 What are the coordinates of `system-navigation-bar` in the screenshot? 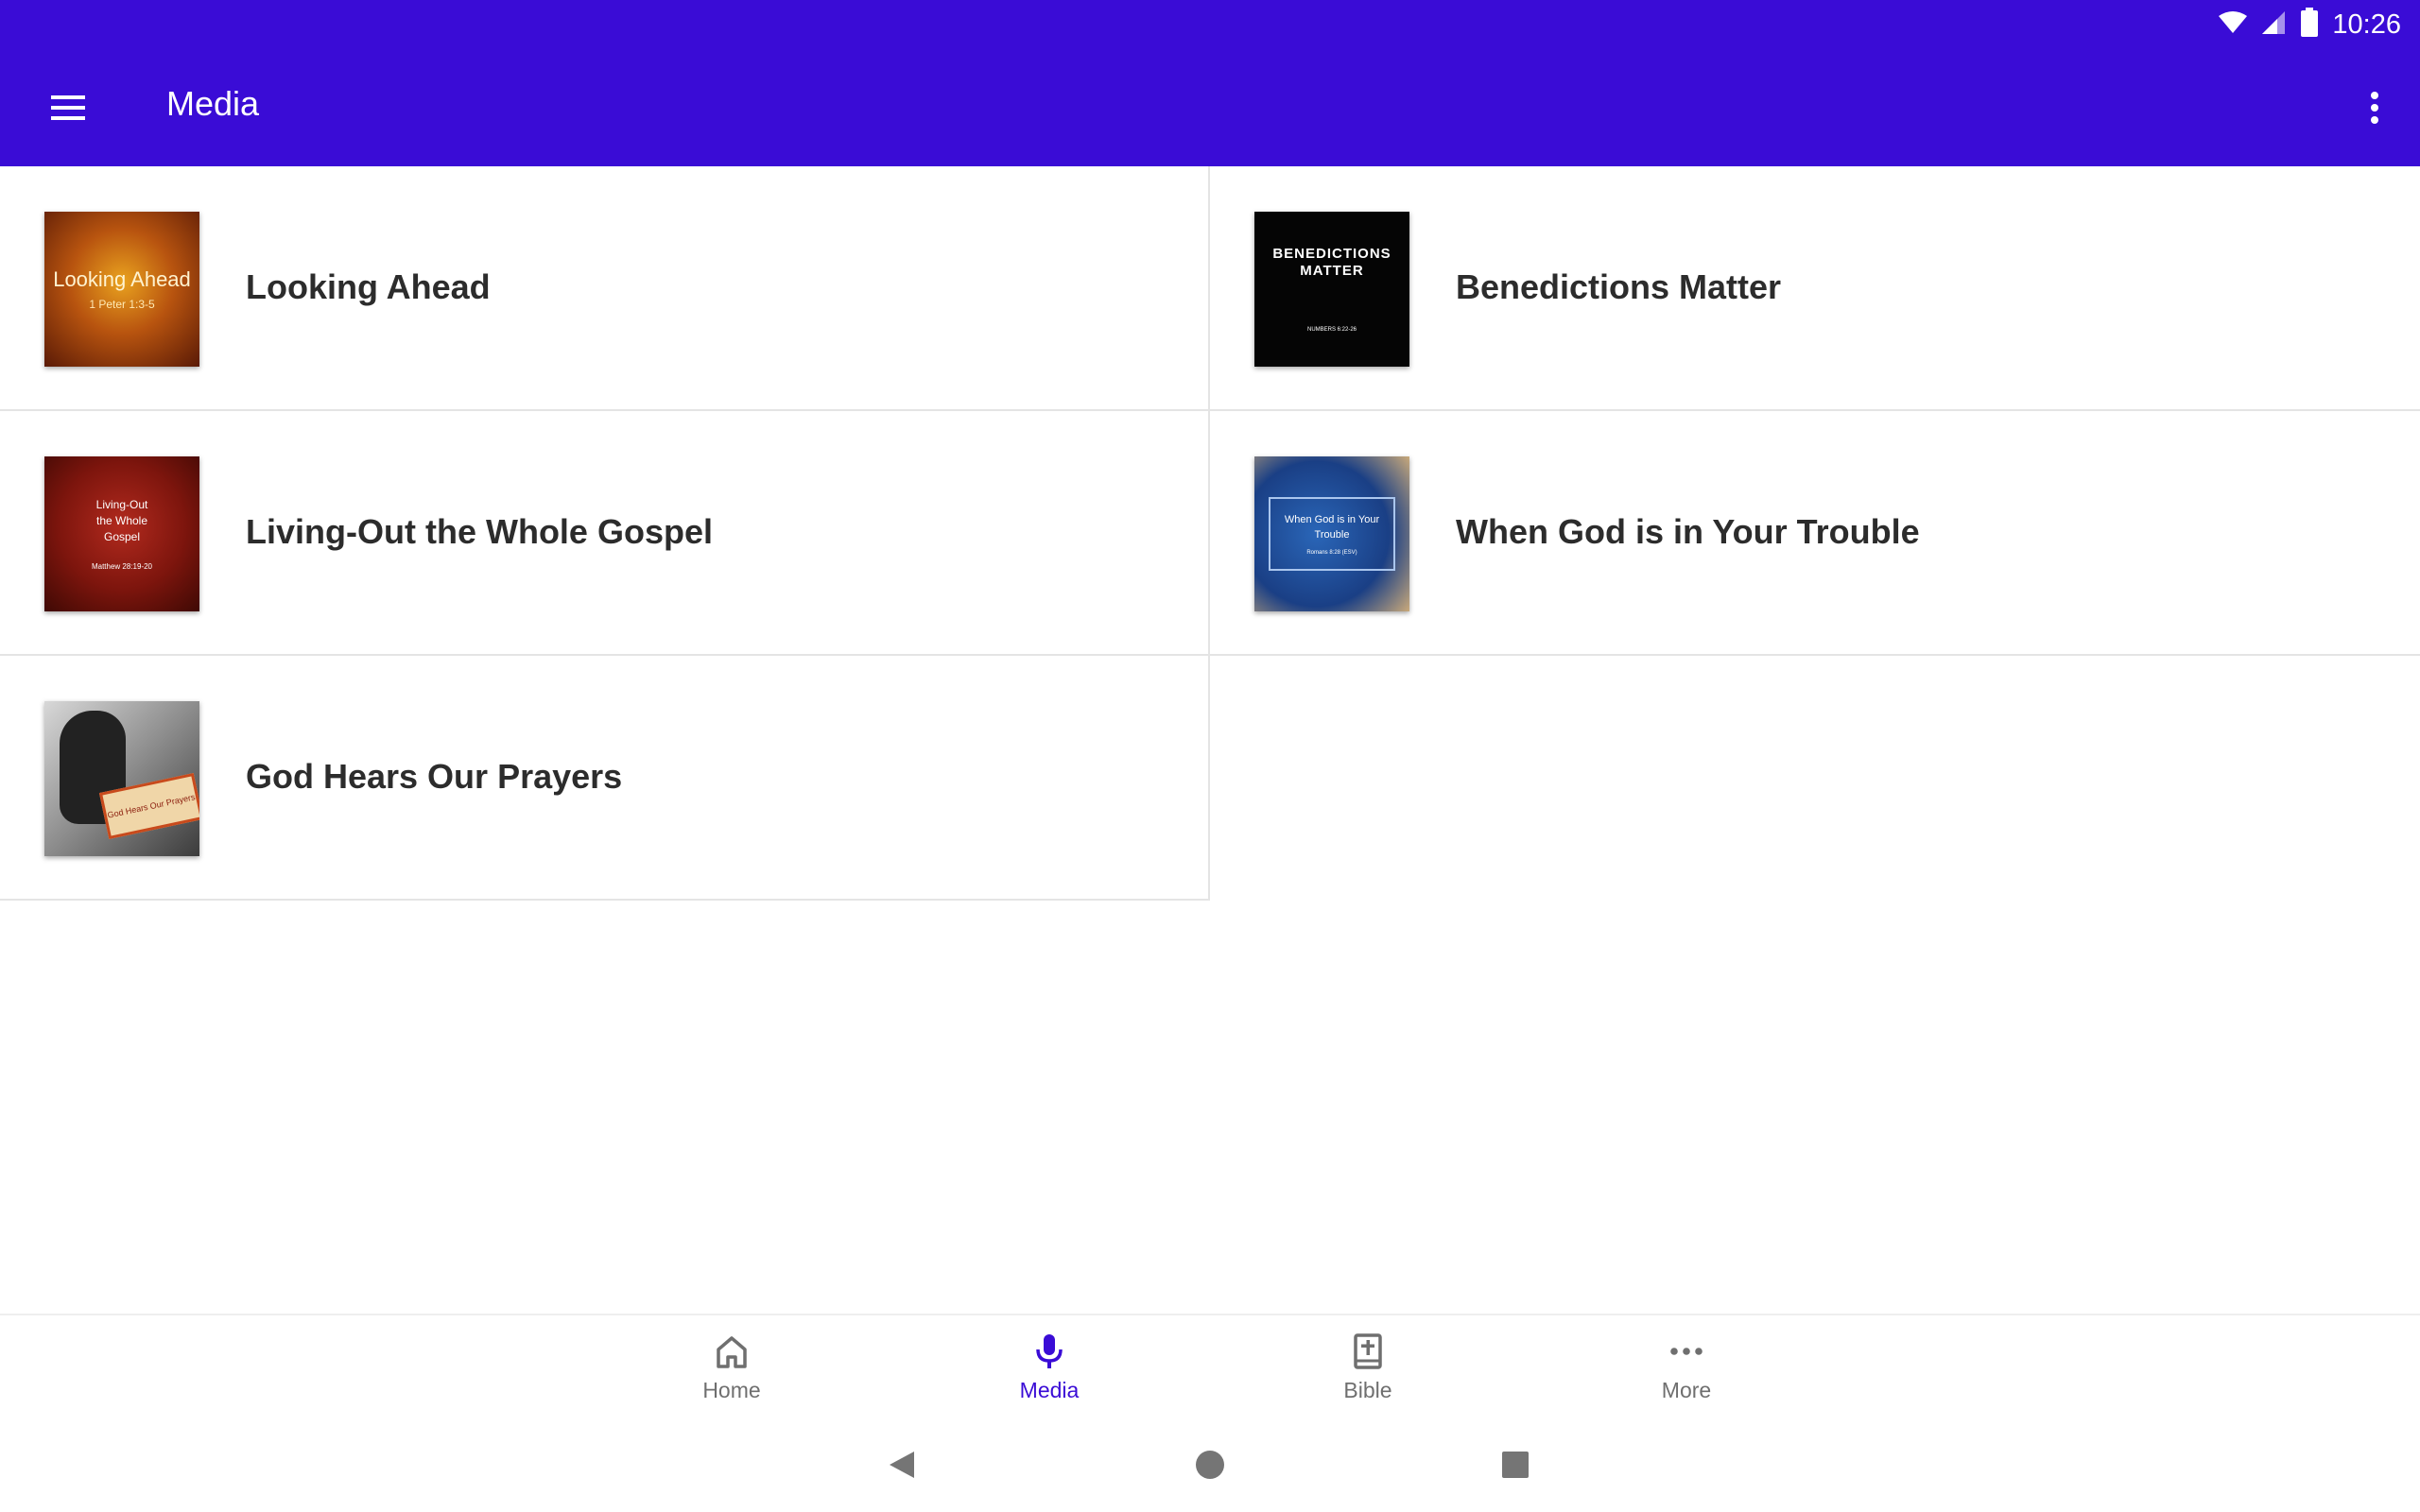 It's located at (1210, 1467).